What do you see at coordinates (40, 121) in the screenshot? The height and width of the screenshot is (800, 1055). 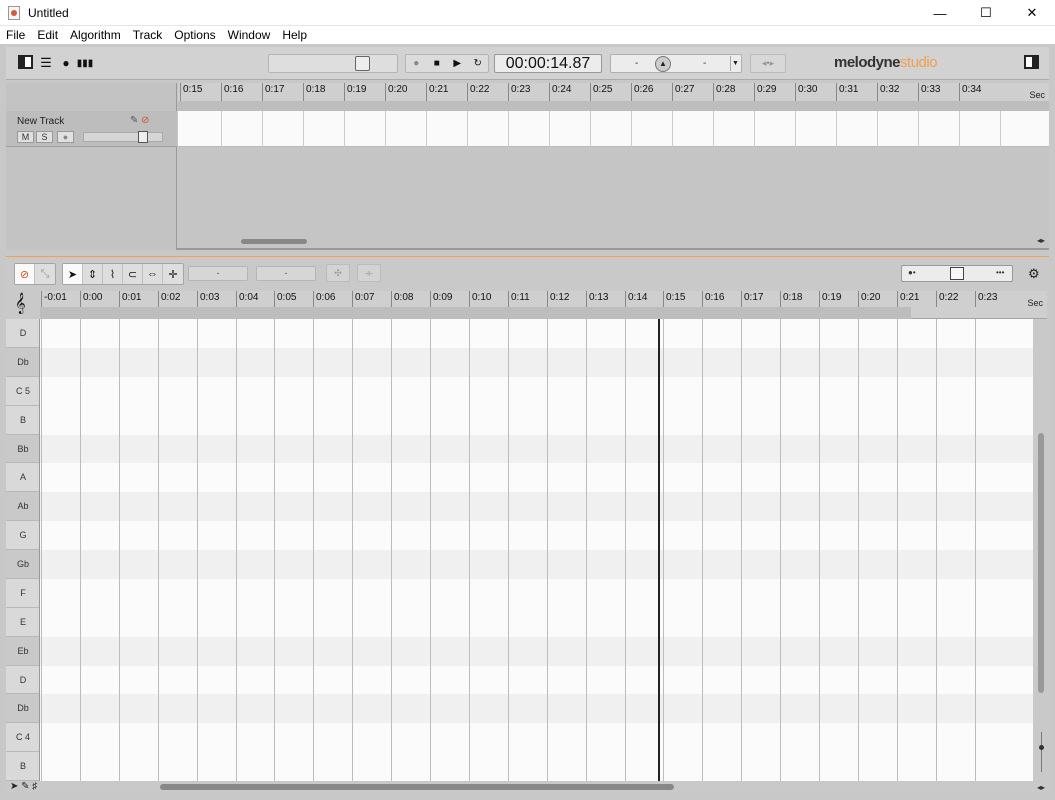 I see `track-name: New Track` at bounding box center [40, 121].